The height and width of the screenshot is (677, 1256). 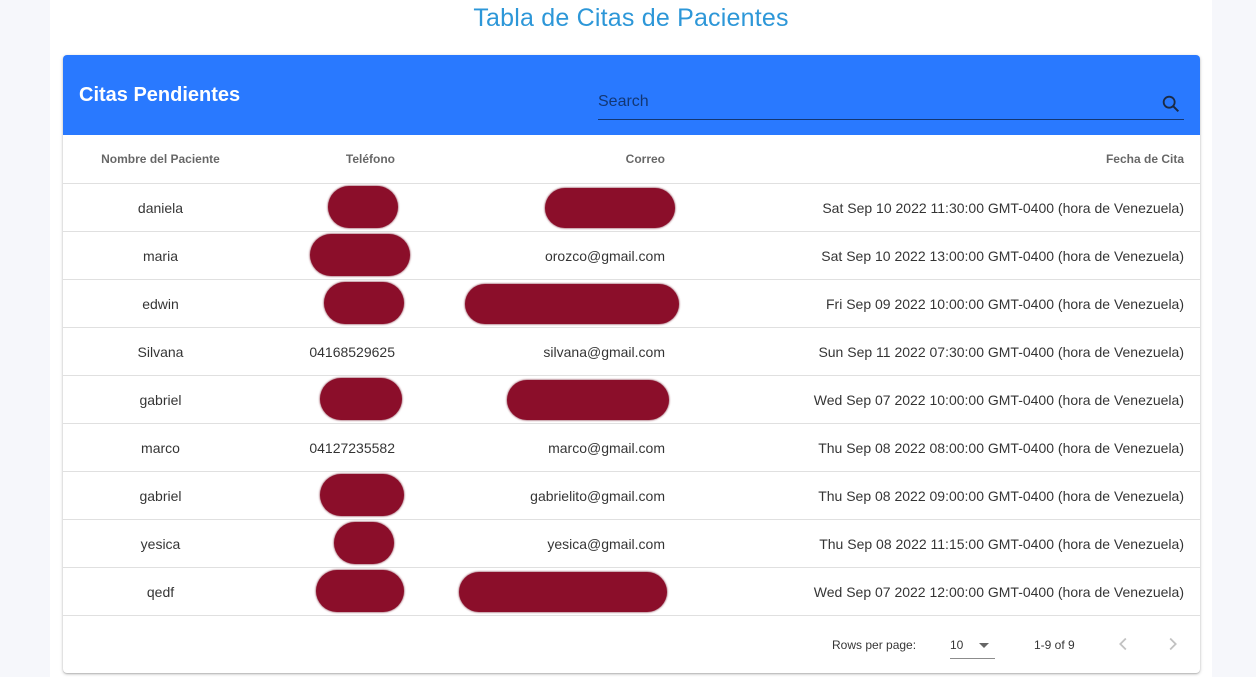 What do you see at coordinates (326, 447) in the screenshot?
I see `phone-cell: 04127235582` at bounding box center [326, 447].